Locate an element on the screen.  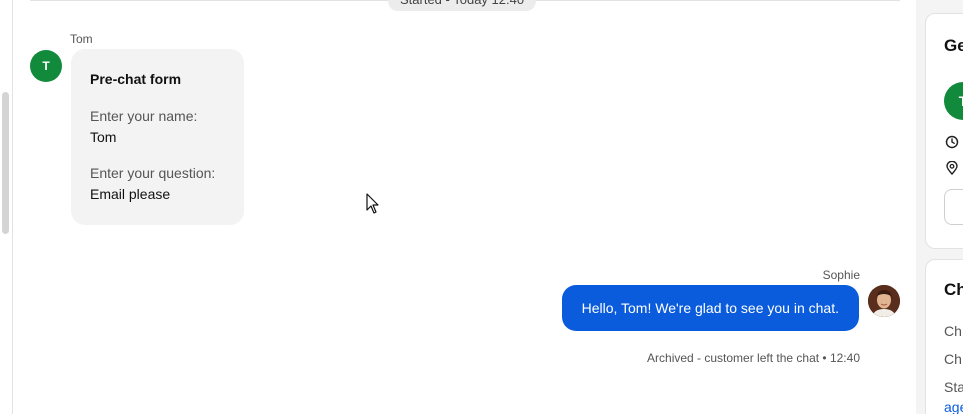
details-sidebar: Ge T Ch Ch Ch Sta age is located at coordinates (939, 207).